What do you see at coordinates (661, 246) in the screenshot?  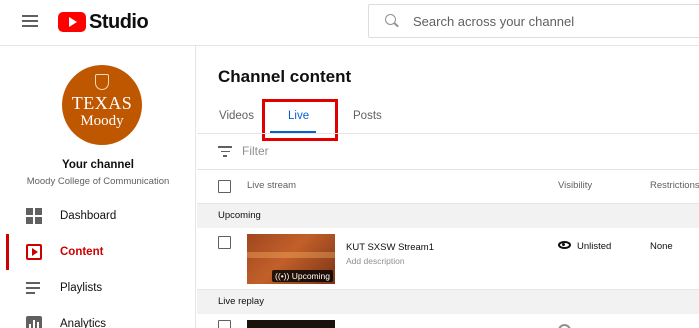 I see `restrictions-value: None` at bounding box center [661, 246].